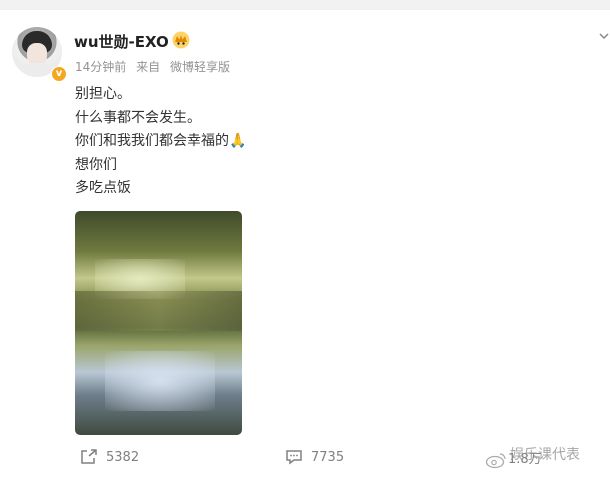  I want to click on post-text-line: 想你们, so click(96, 164).